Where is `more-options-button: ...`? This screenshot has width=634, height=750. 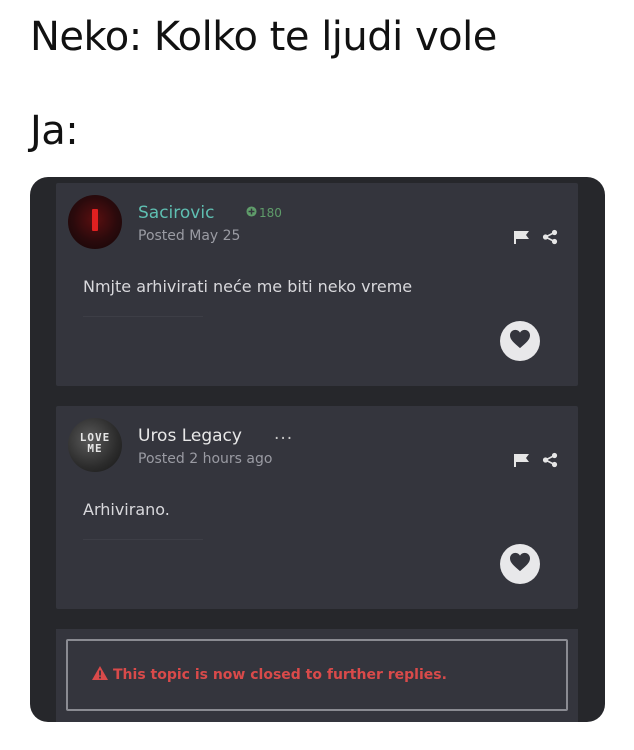
more-options-button: ... is located at coordinates (283, 434).